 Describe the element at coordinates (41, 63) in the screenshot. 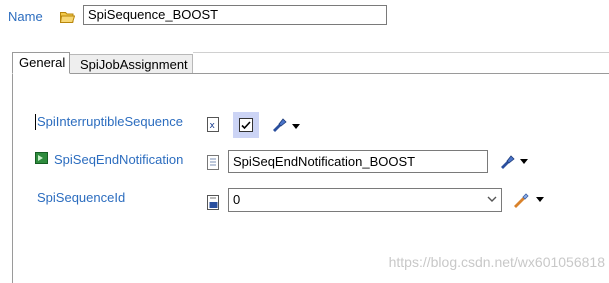

I see `tab-general: General` at that location.